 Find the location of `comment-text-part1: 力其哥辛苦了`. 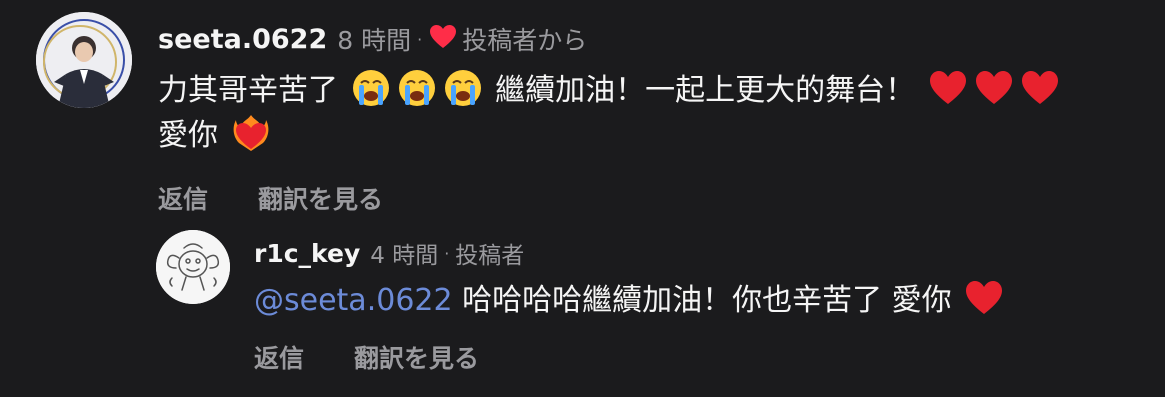

comment-text-part1: 力其哥辛苦了 is located at coordinates (248, 90).